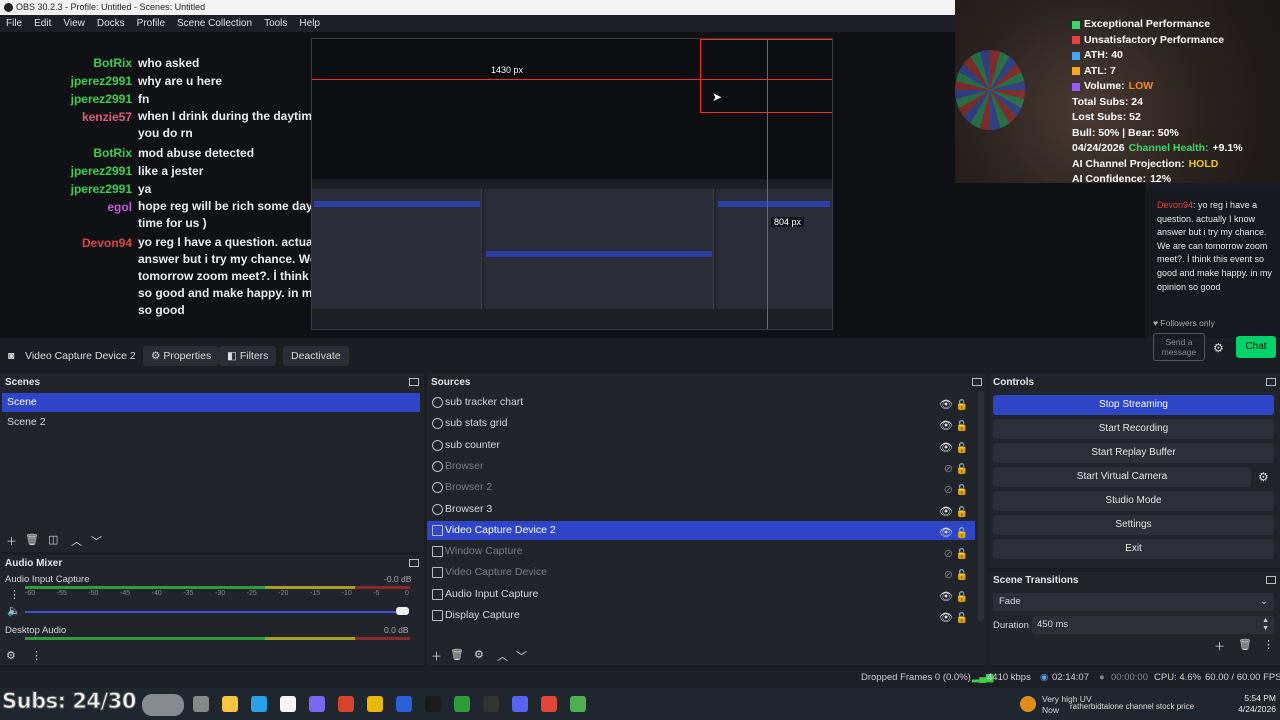  Describe the element at coordinates (230, 704) in the screenshot. I see `file-explorer-icon` at that location.